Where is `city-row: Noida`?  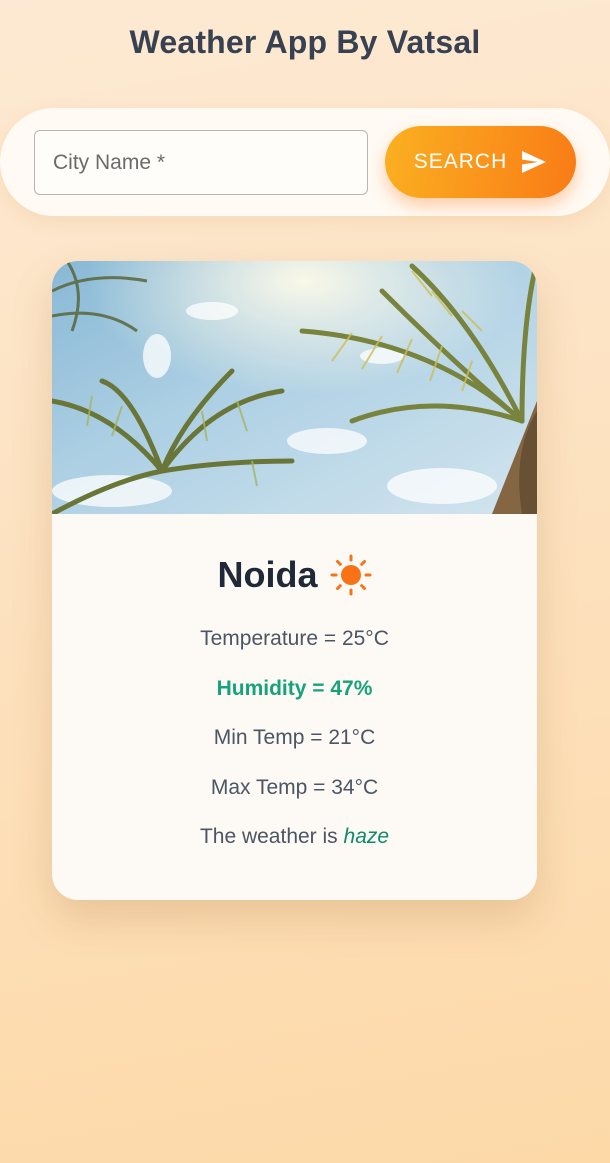 city-row: Noida is located at coordinates (294, 575).